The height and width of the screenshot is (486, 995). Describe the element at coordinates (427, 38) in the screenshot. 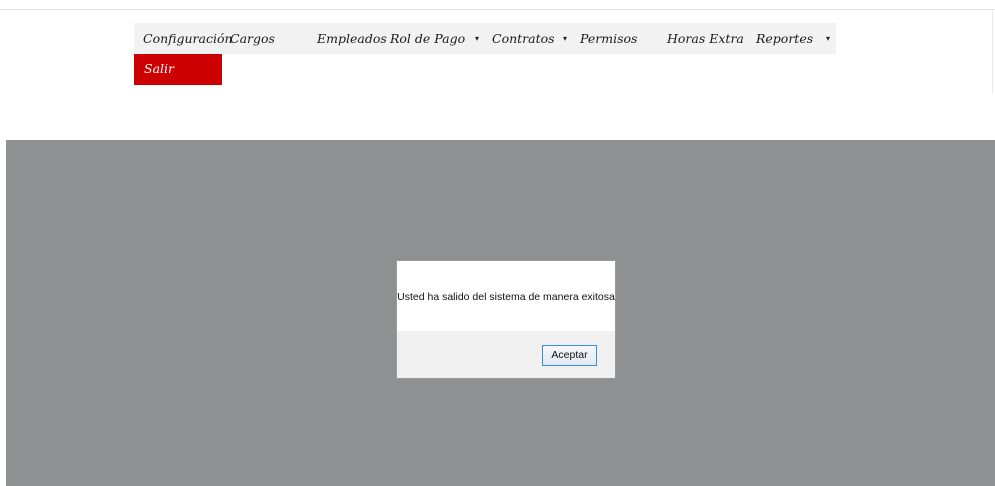

I see `menu-item-rol-de-pago: Rol de Pago` at that location.